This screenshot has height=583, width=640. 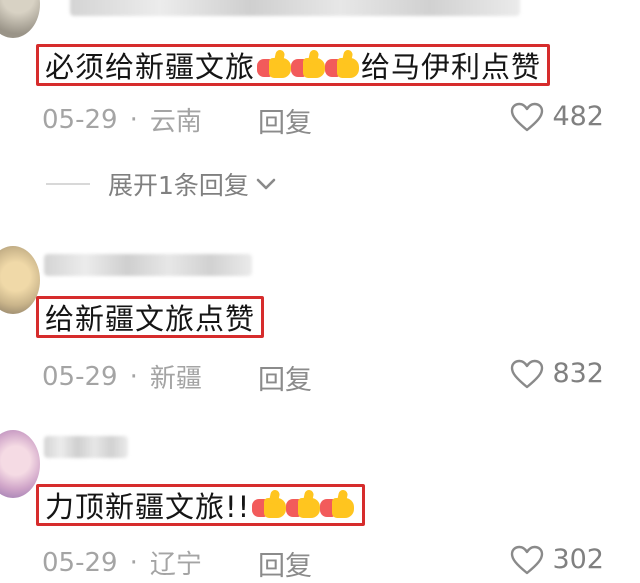 I want to click on comment-location: 辽宁, so click(x=175, y=565).